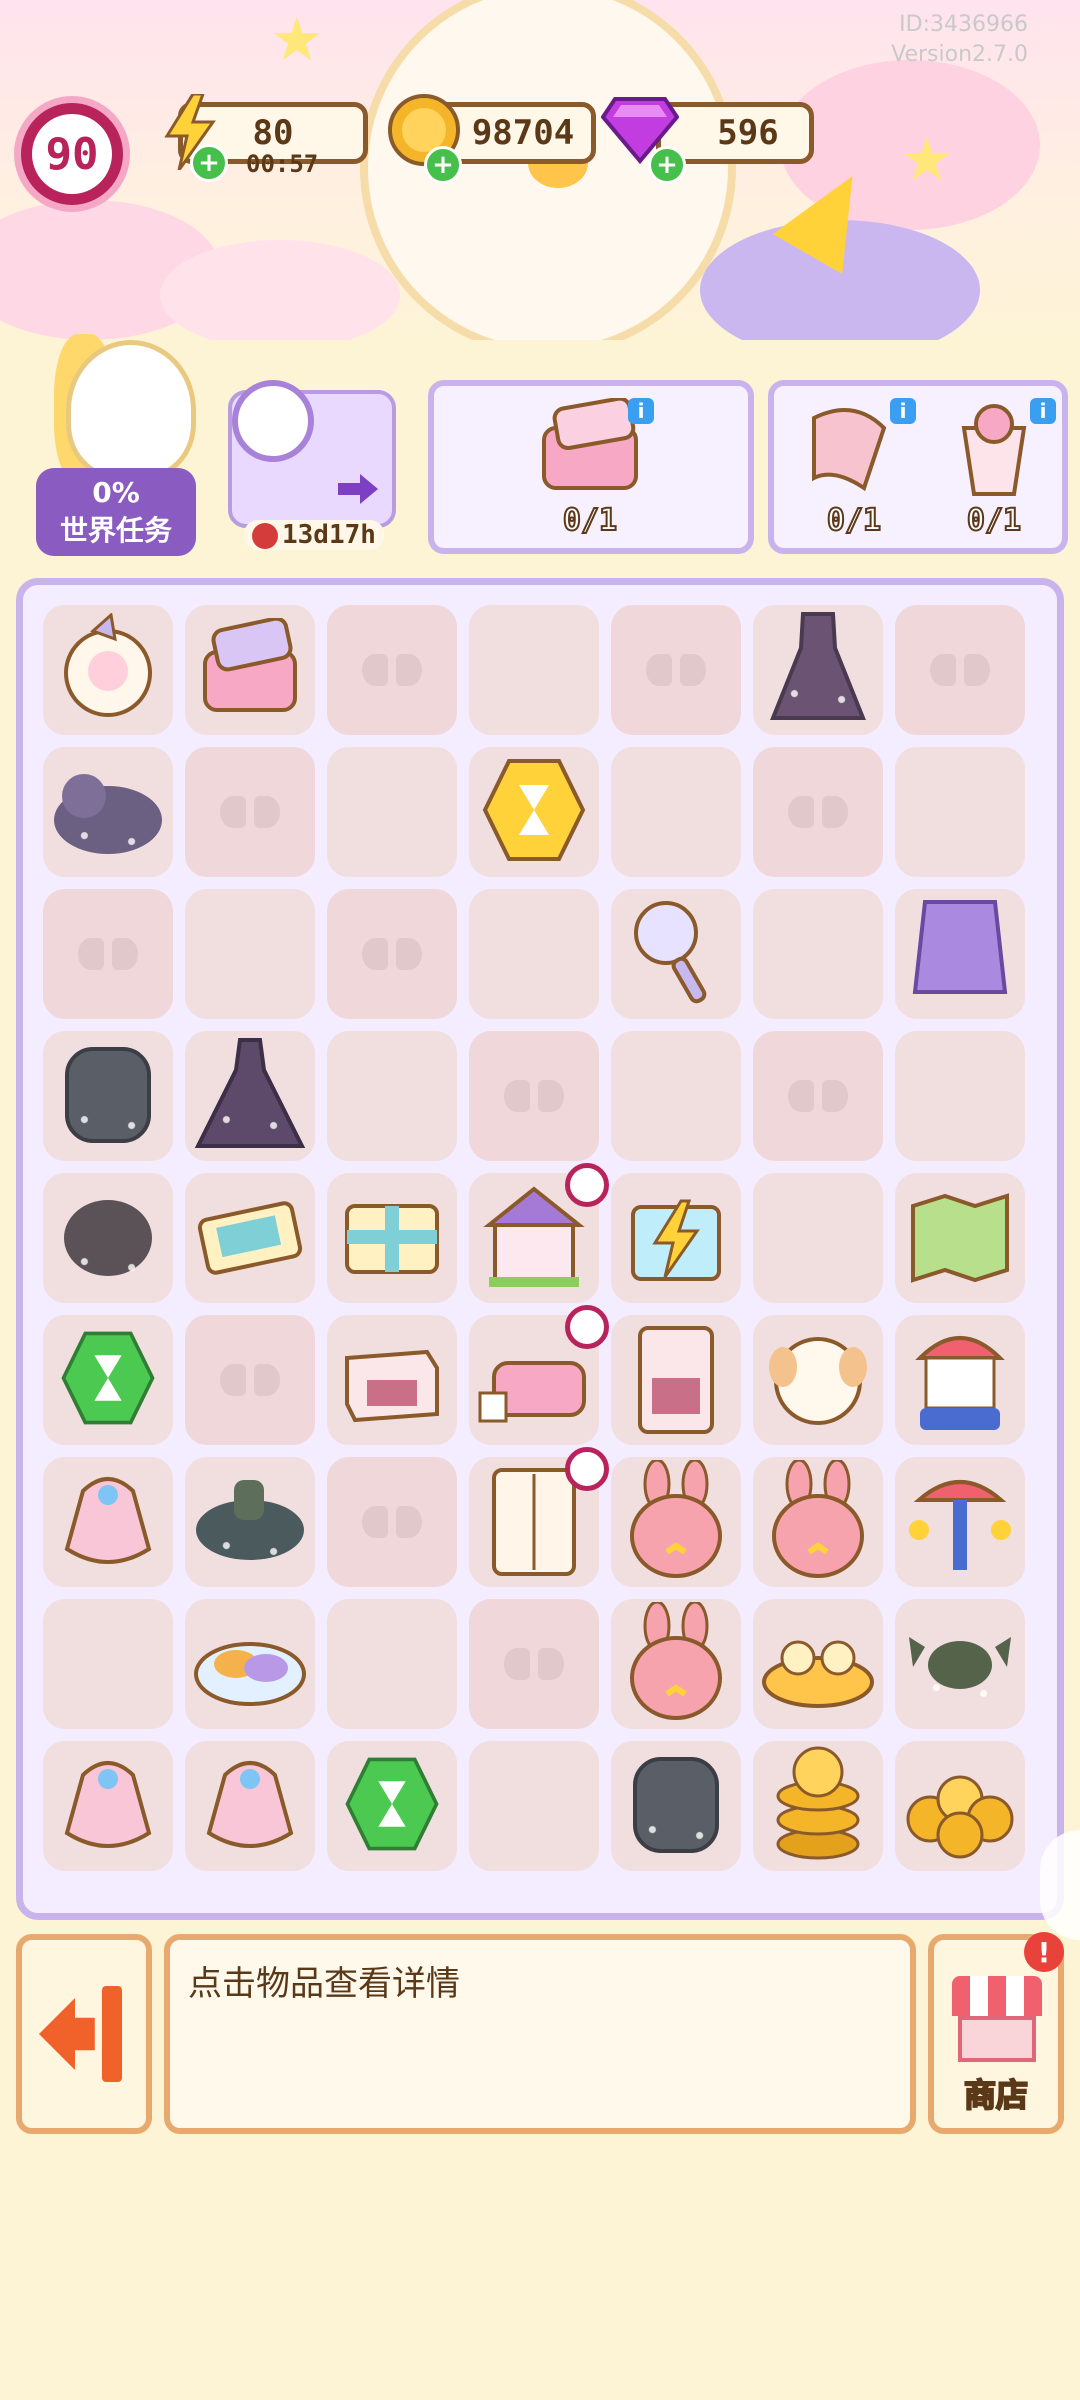 This screenshot has width=1080, height=2400. I want to click on add-energy-button: +, so click(209, 163).